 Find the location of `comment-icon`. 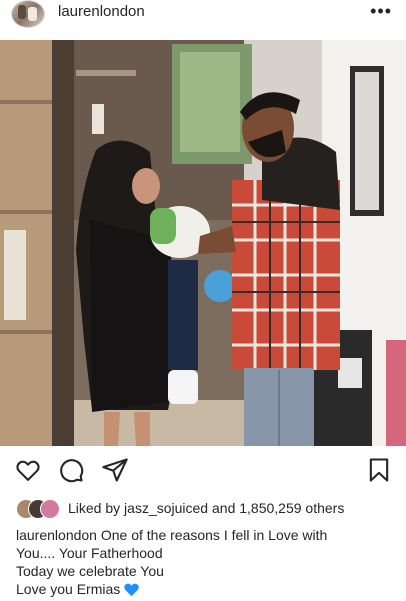

comment-icon is located at coordinates (71, 470).